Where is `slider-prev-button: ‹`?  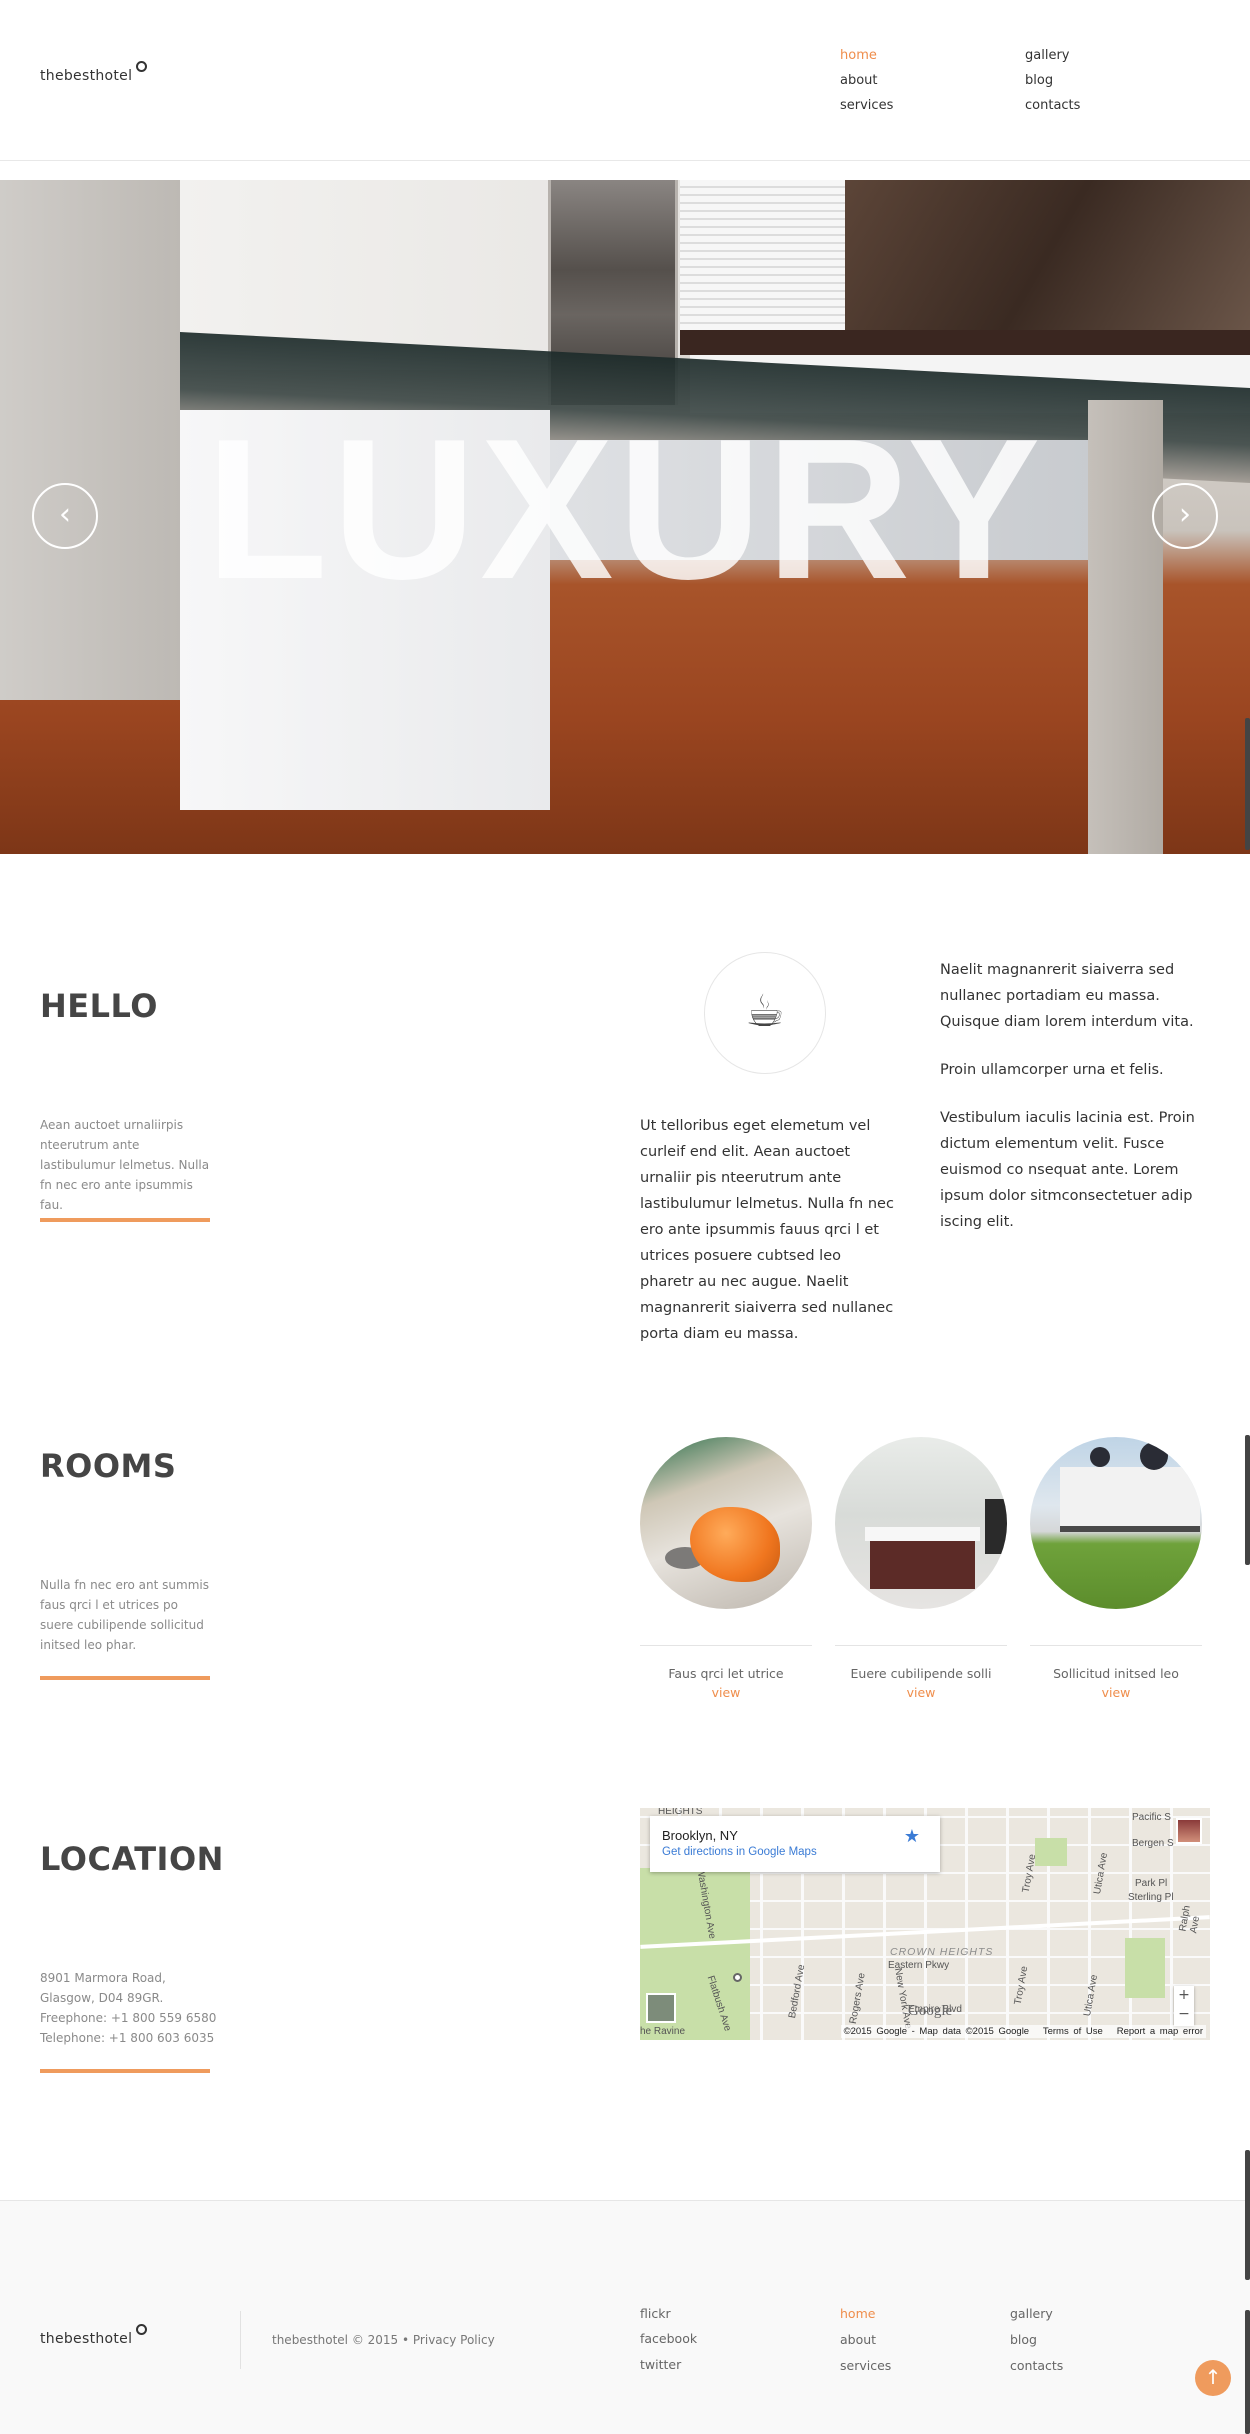 slider-prev-button: ‹ is located at coordinates (65, 516).